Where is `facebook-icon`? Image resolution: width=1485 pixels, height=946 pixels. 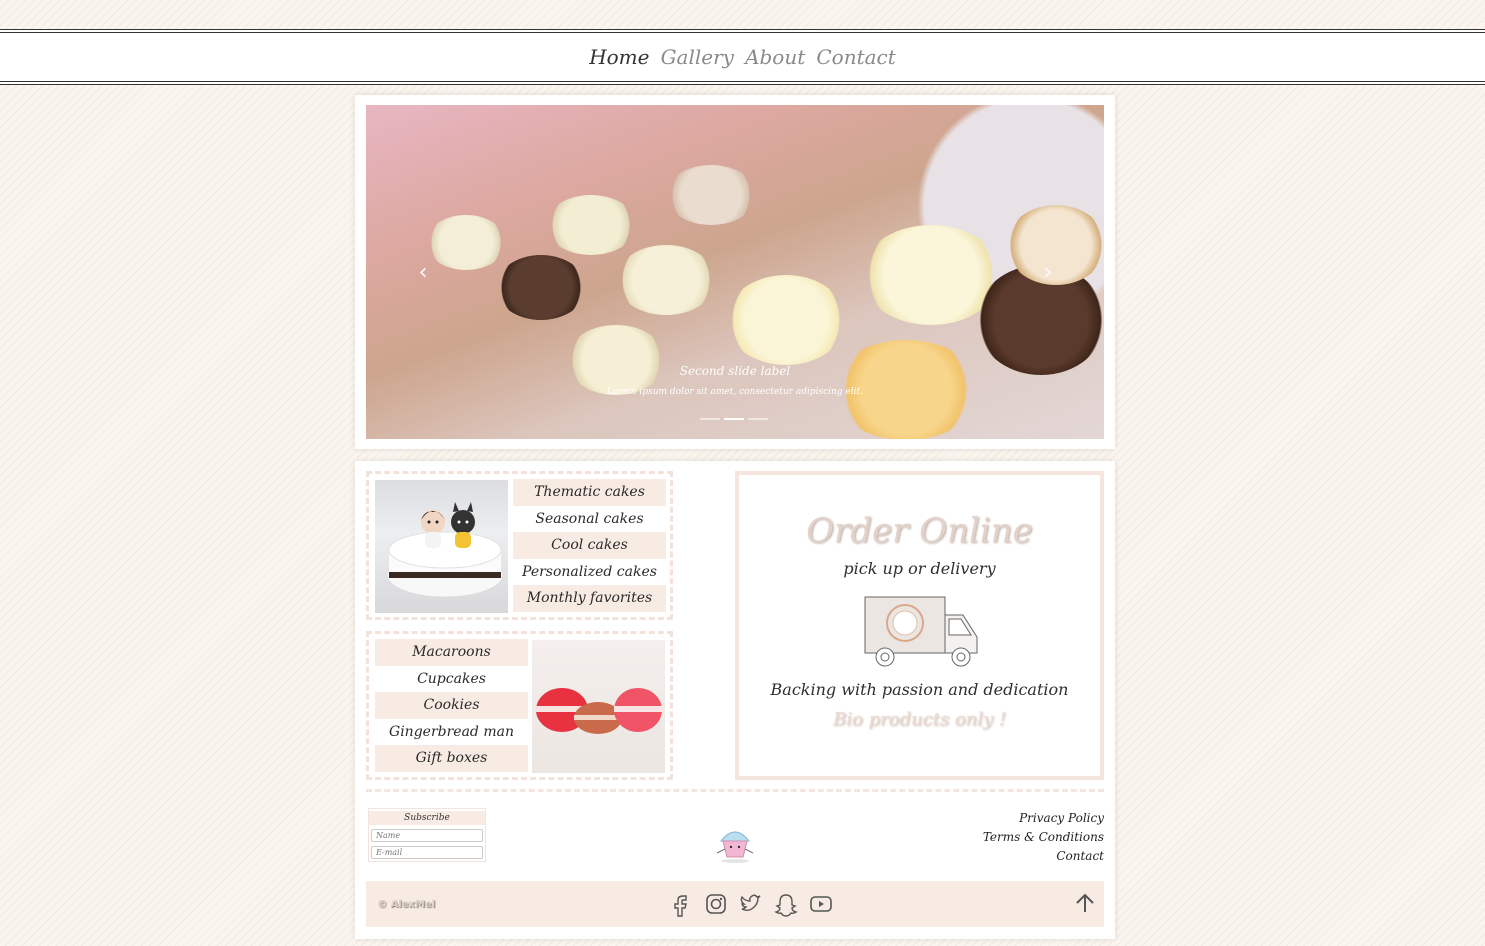
facebook-icon is located at coordinates (681, 904).